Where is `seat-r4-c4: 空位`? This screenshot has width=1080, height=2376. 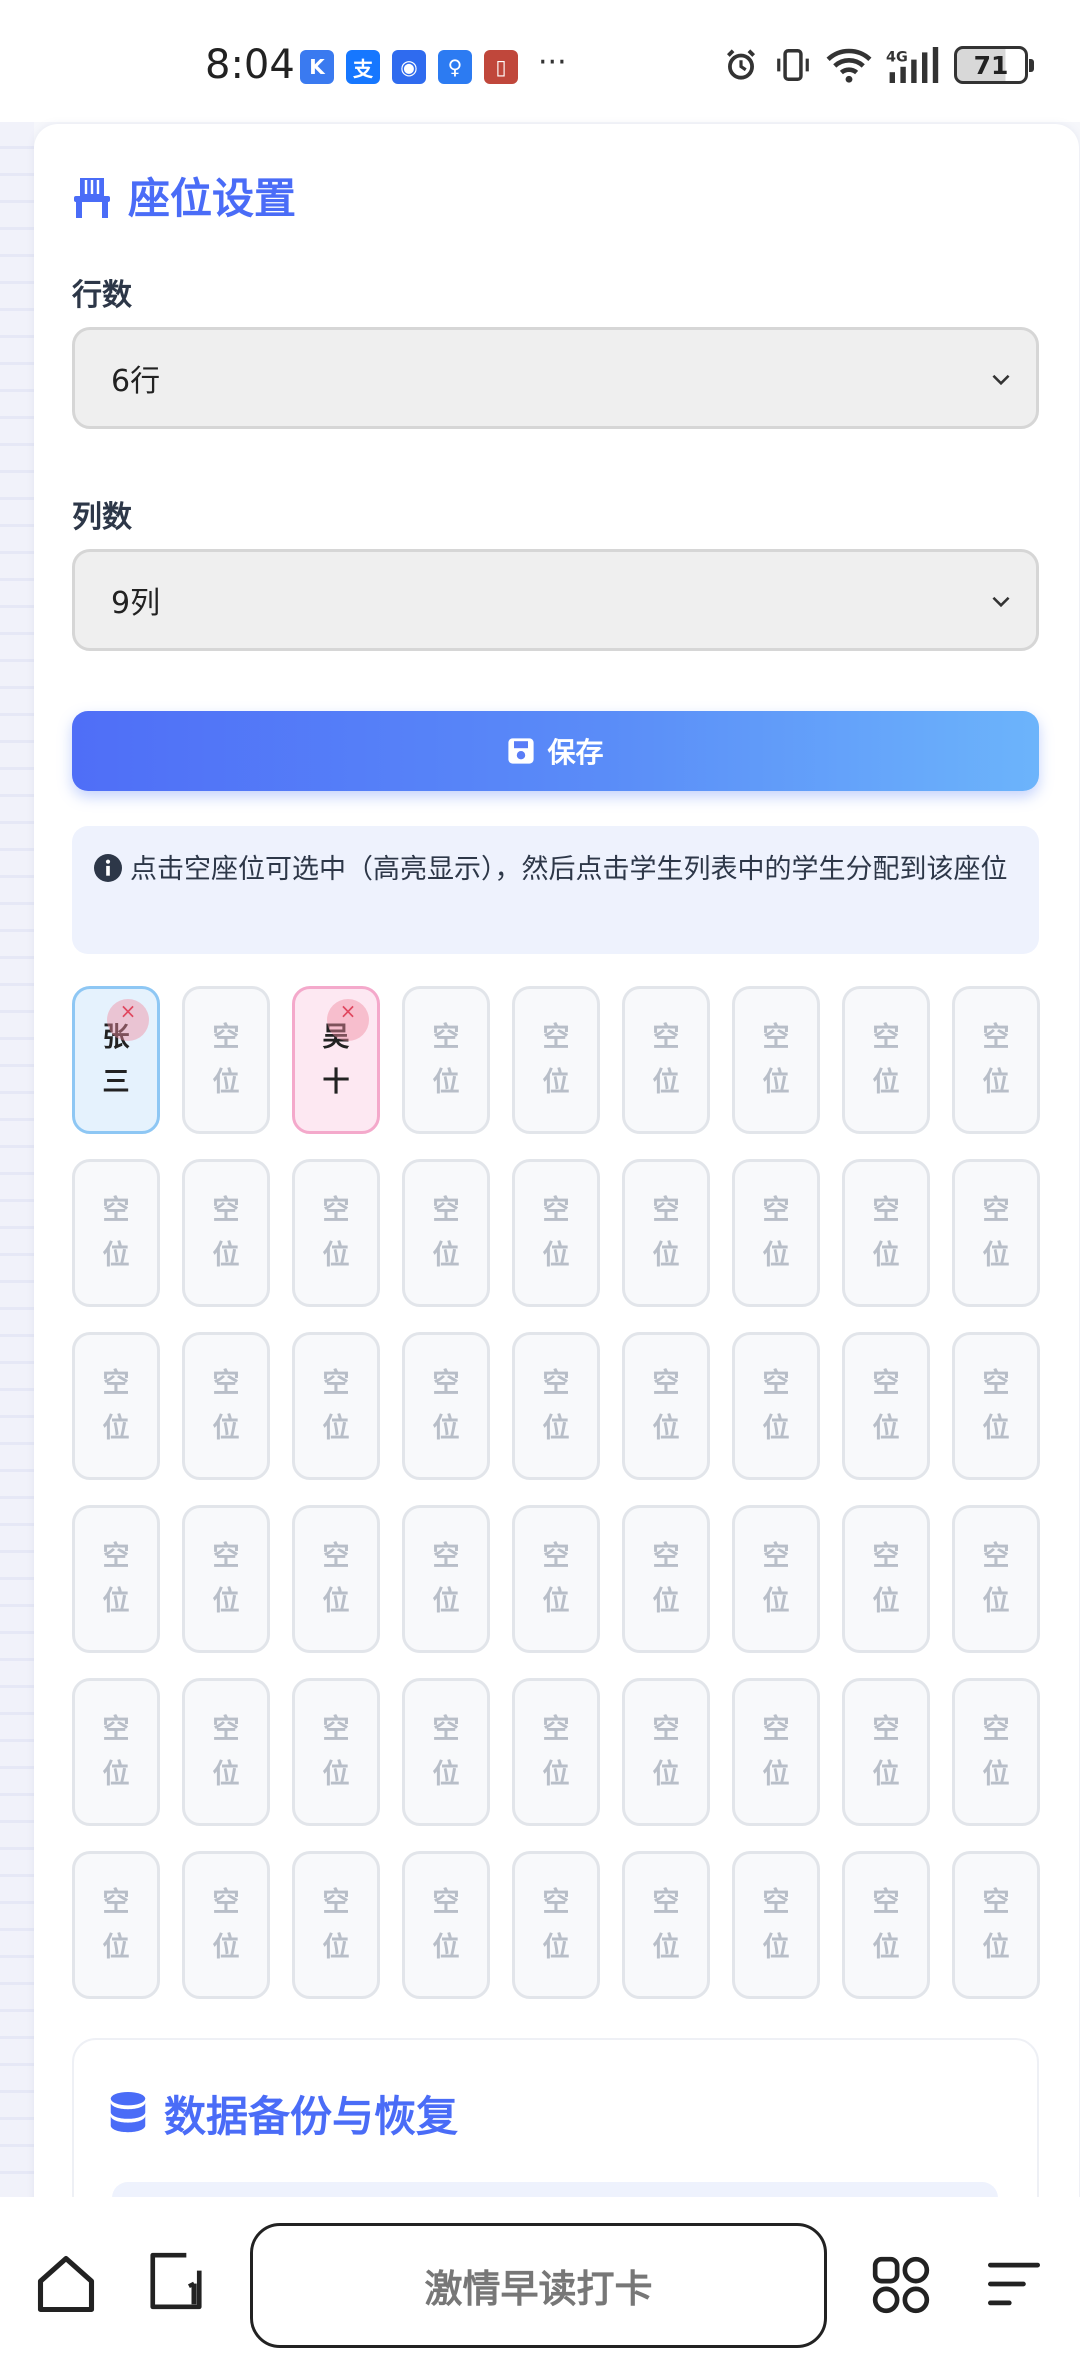 seat-r4-c4: 空位 is located at coordinates (446, 1579).